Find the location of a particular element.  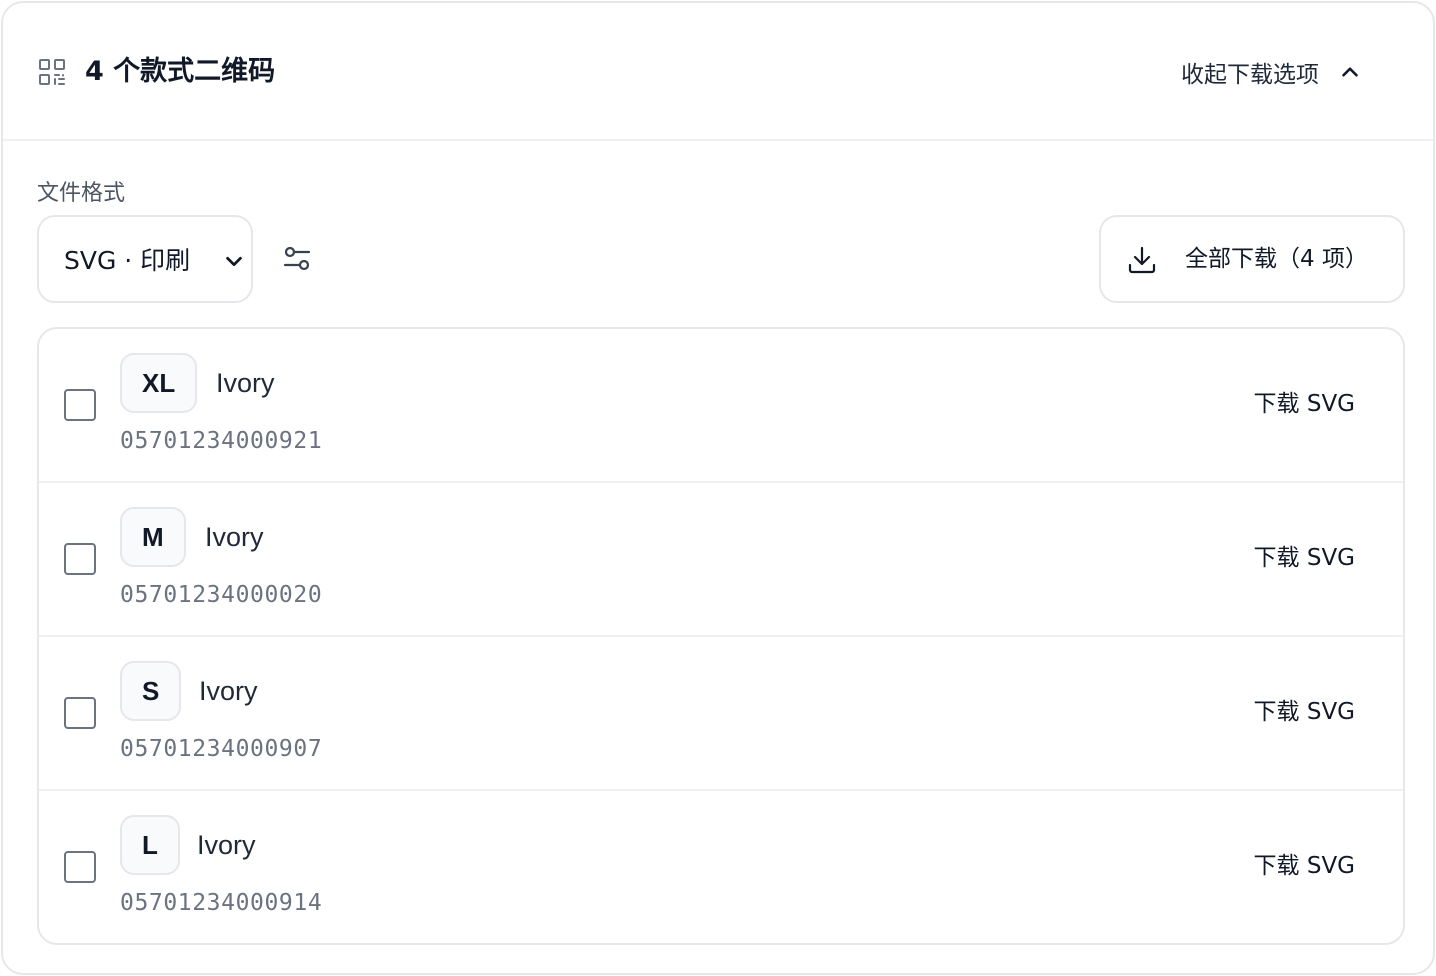

download-all-label: 全部下载（4 项） is located at coordinates (1276, 259).